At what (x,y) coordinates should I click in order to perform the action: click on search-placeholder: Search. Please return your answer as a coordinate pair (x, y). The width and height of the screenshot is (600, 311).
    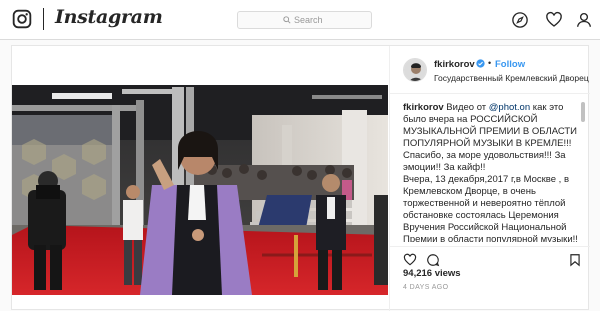
    Looking at the image, I should click on (308, 20).